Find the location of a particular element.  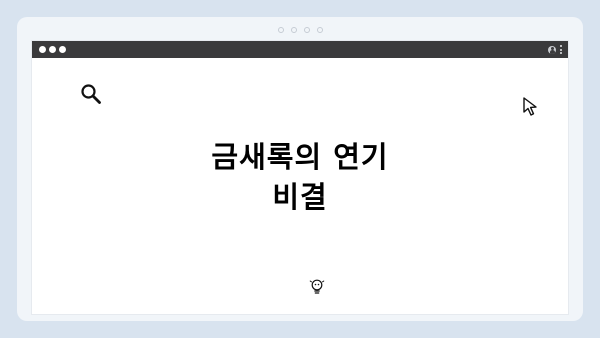

more-options-icon is located at coordinates (561, 49).